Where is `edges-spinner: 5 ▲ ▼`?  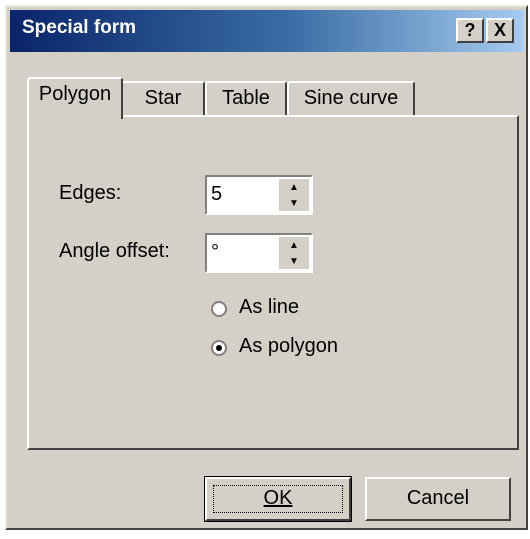 edges-spinner: 5 ▲ ▼ is located at coordinates (259, 195).